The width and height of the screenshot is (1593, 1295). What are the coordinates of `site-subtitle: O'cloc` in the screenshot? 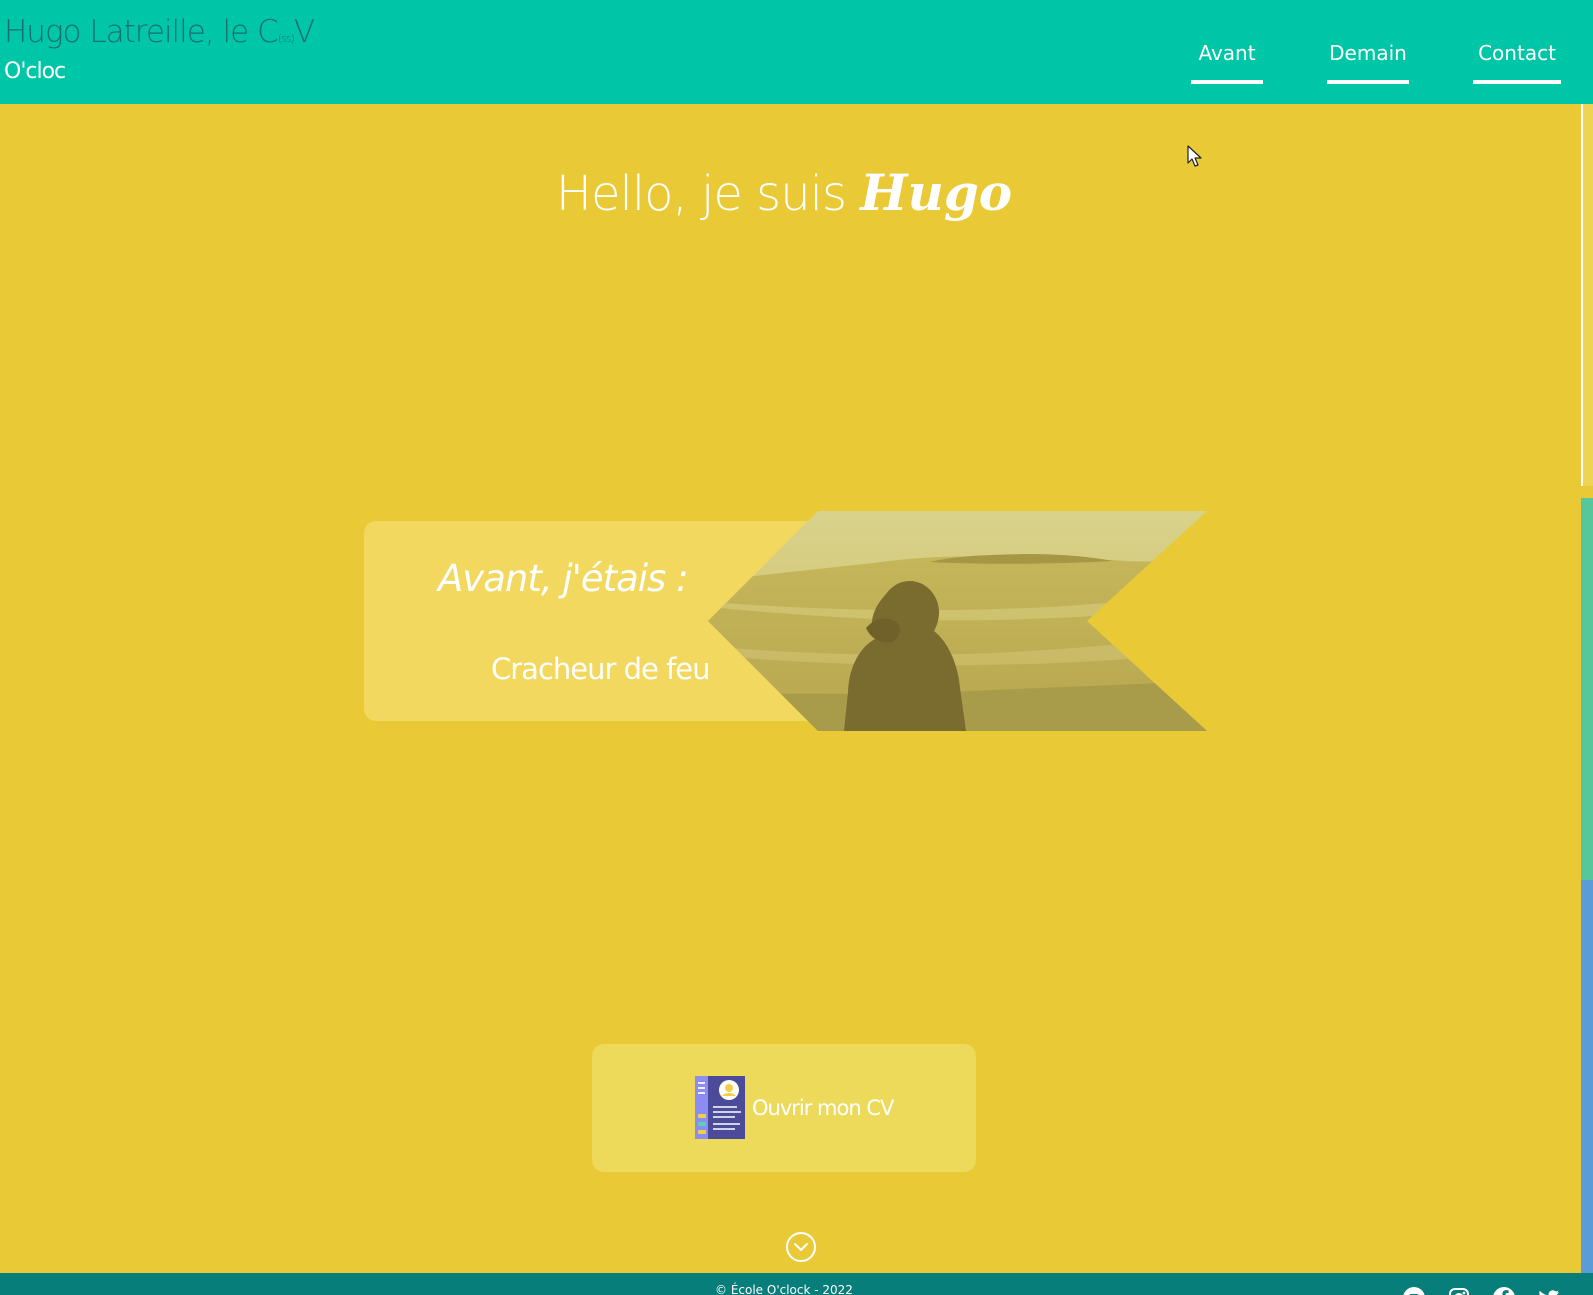 It's located at (35, 71).